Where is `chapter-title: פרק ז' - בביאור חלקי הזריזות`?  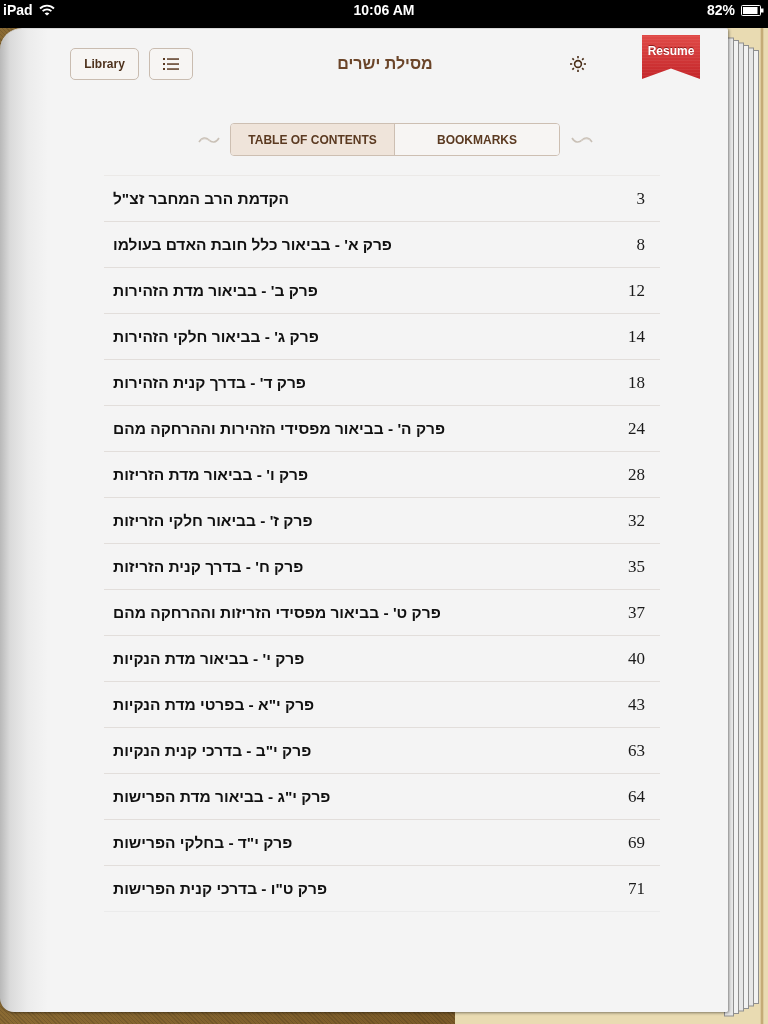 chapter-title: פרק ז' - בביאור חלקי הזריזות is located at coordinates (213, 520).